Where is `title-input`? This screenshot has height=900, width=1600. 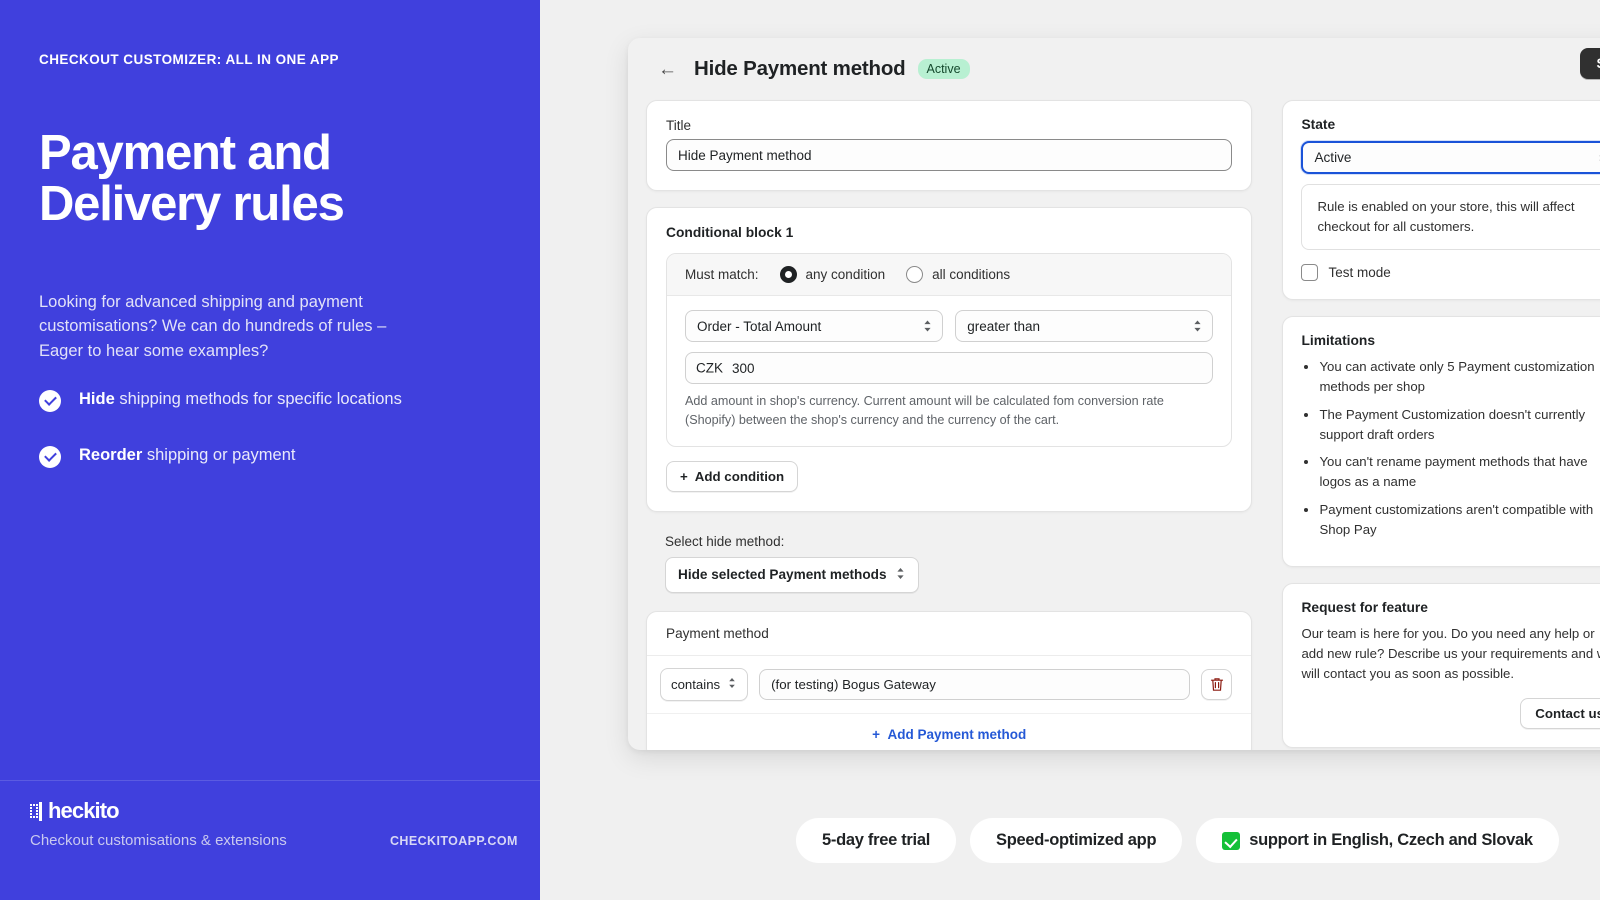 title-input is located at coordinates (949, 155).